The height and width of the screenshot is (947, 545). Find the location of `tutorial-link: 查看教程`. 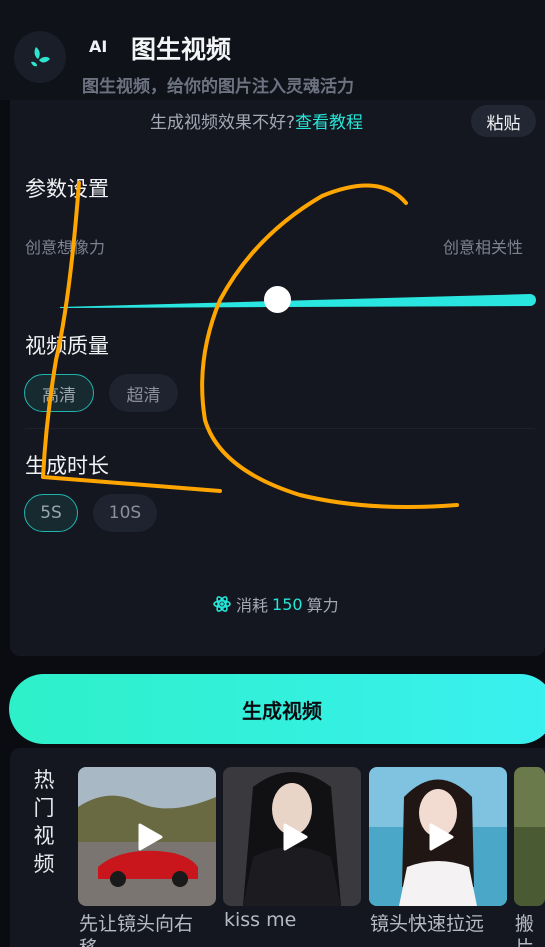

tutorial-link: 查看教程 is located at coordinates (329, 123).